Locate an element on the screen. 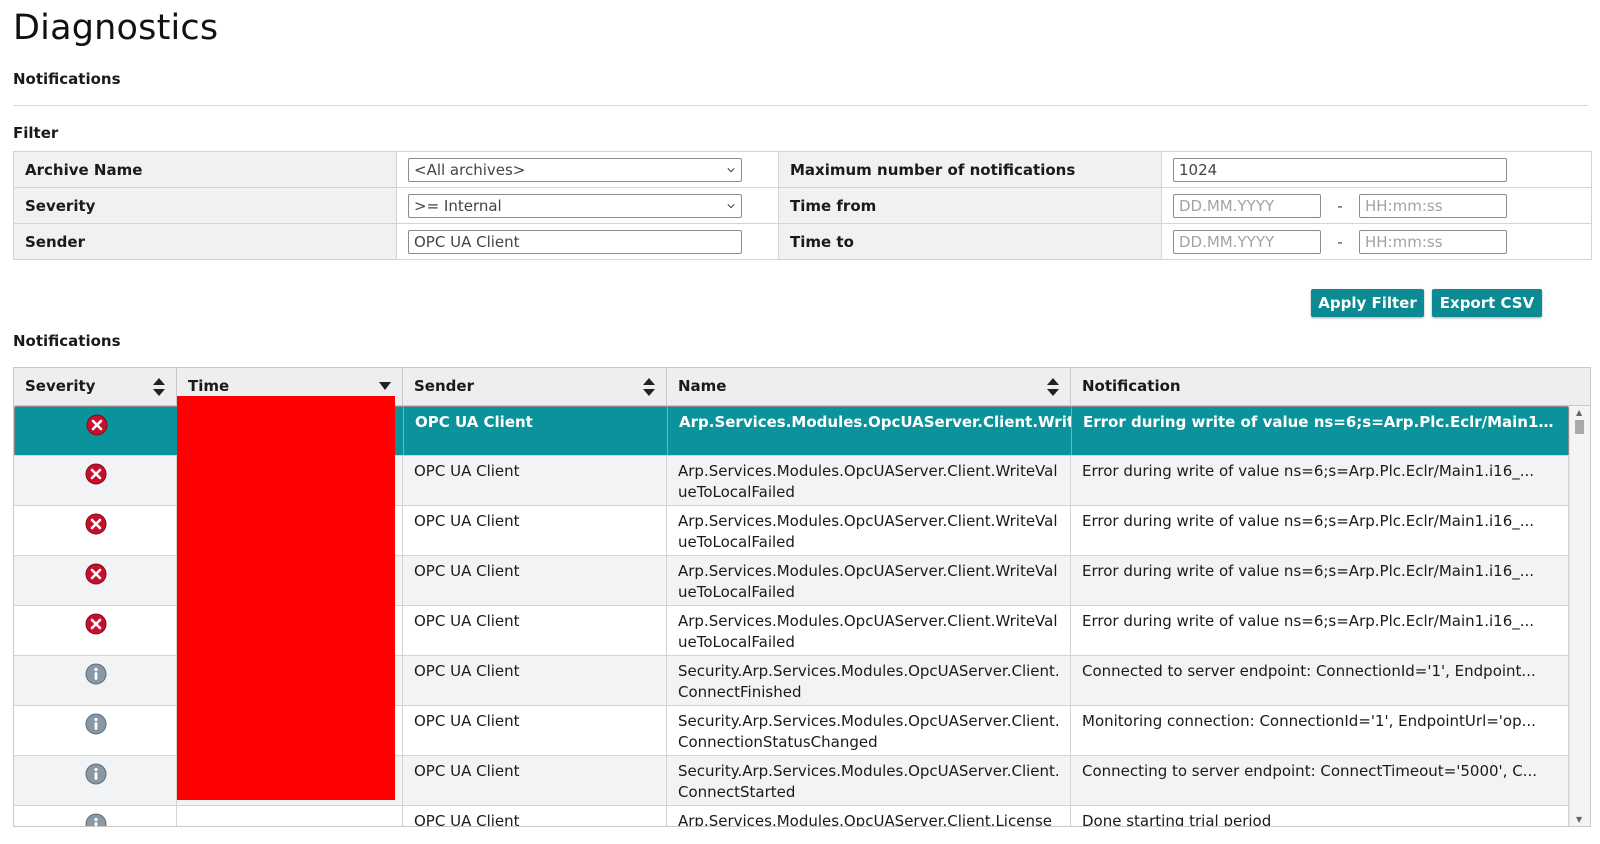 The image size is (1600, 844). severity-select: >= Internal is located at coordinates (575, 205).